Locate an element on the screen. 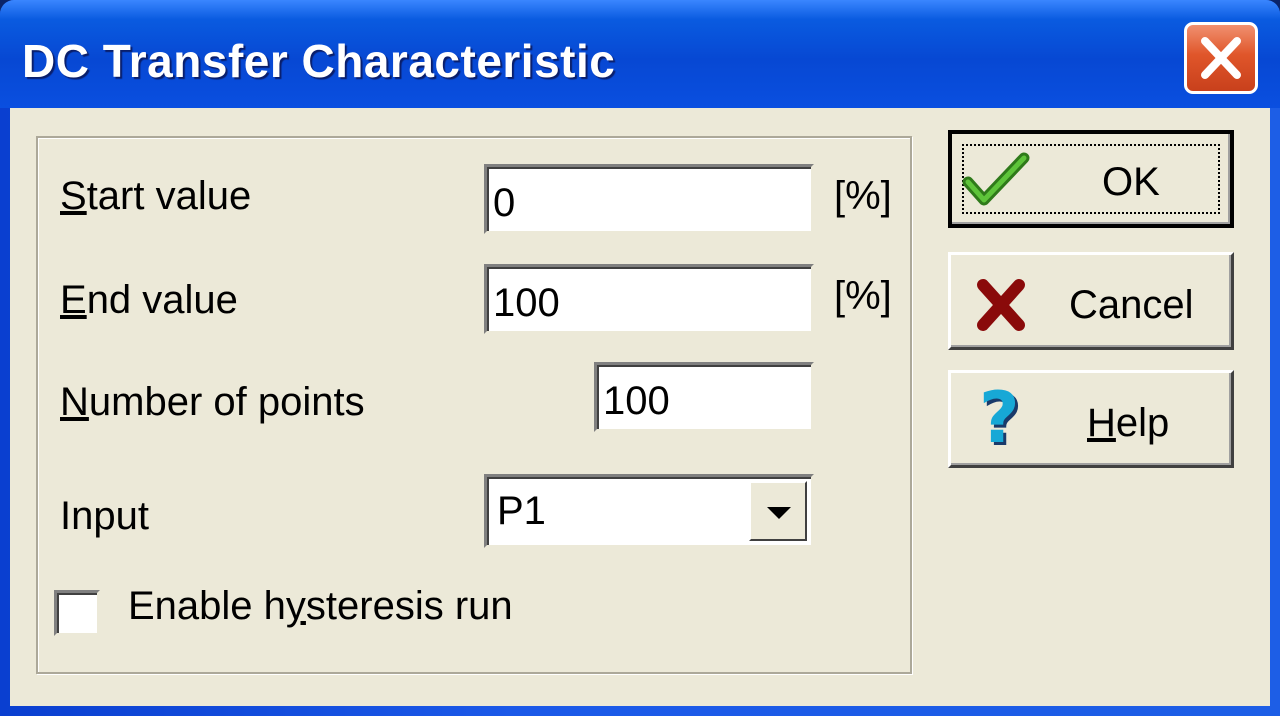 The image size is (1280, 716). close-button is located at coordinates (1221, 58).